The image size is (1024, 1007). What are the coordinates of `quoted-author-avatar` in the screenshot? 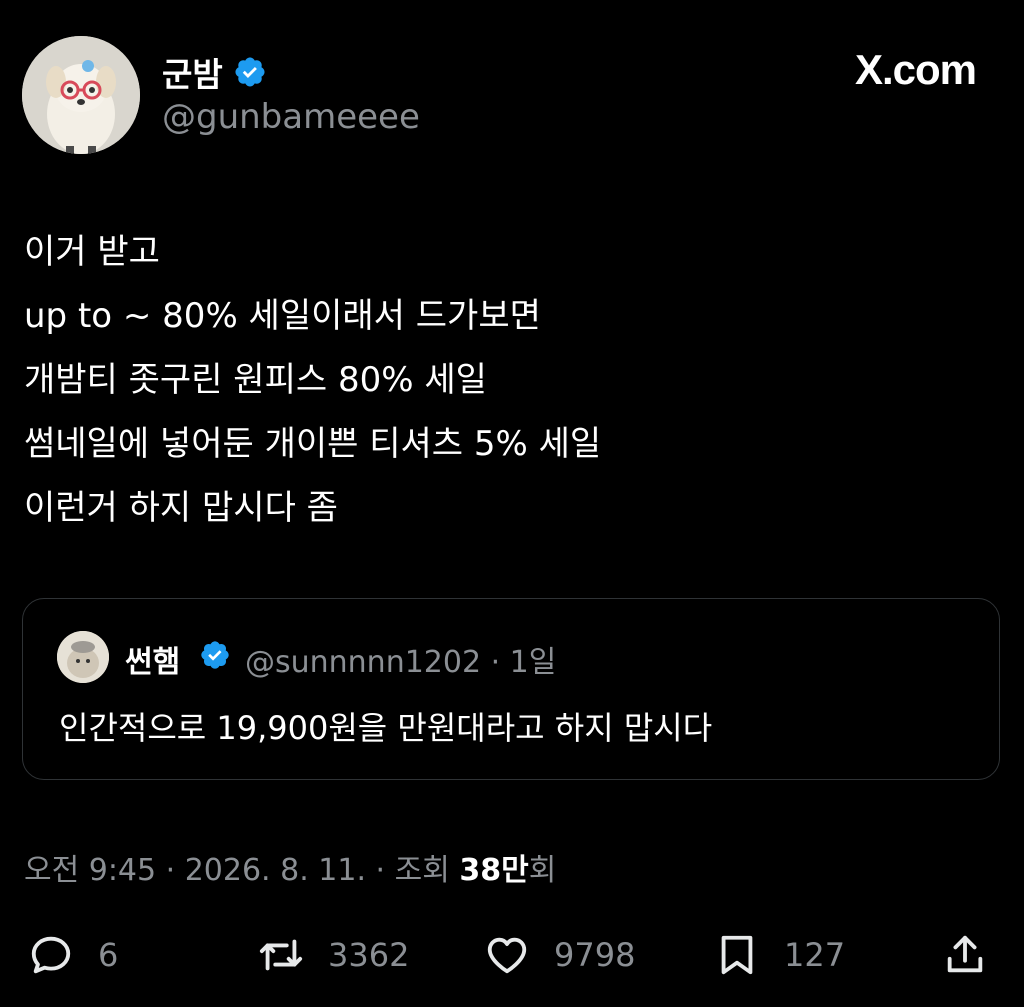 It's located at (83, 657).